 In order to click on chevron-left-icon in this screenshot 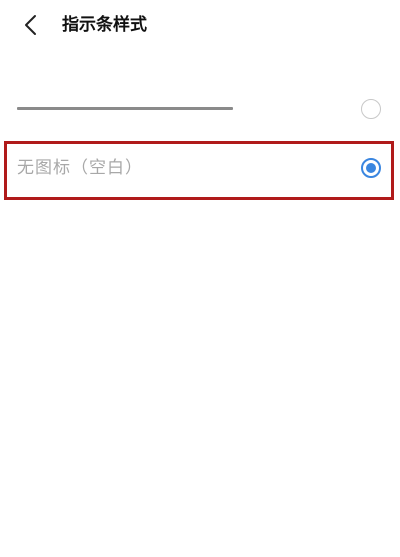, I will do `click(30, 25)`.